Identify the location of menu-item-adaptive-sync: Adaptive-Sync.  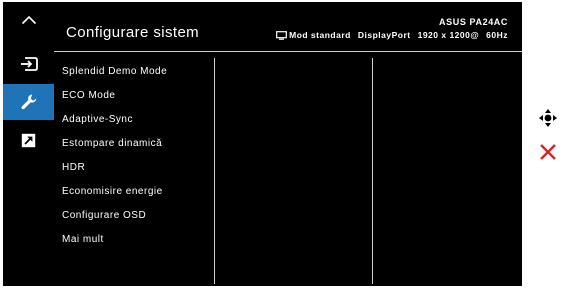
(137, 120).